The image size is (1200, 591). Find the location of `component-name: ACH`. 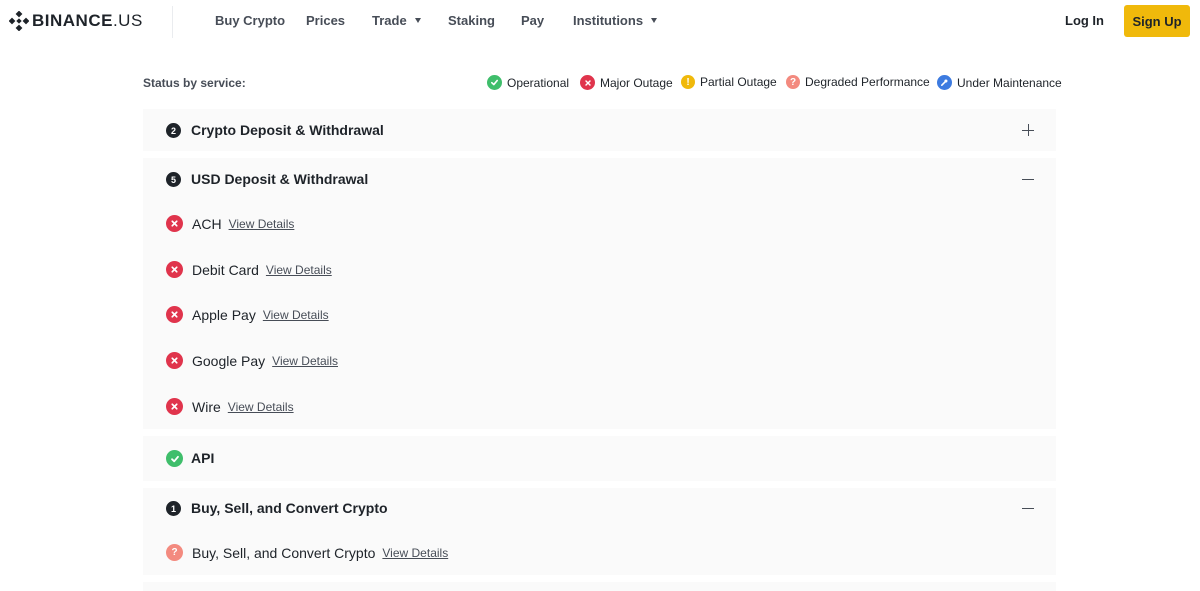

component-name: ACH is located at coordinates (207, 223).